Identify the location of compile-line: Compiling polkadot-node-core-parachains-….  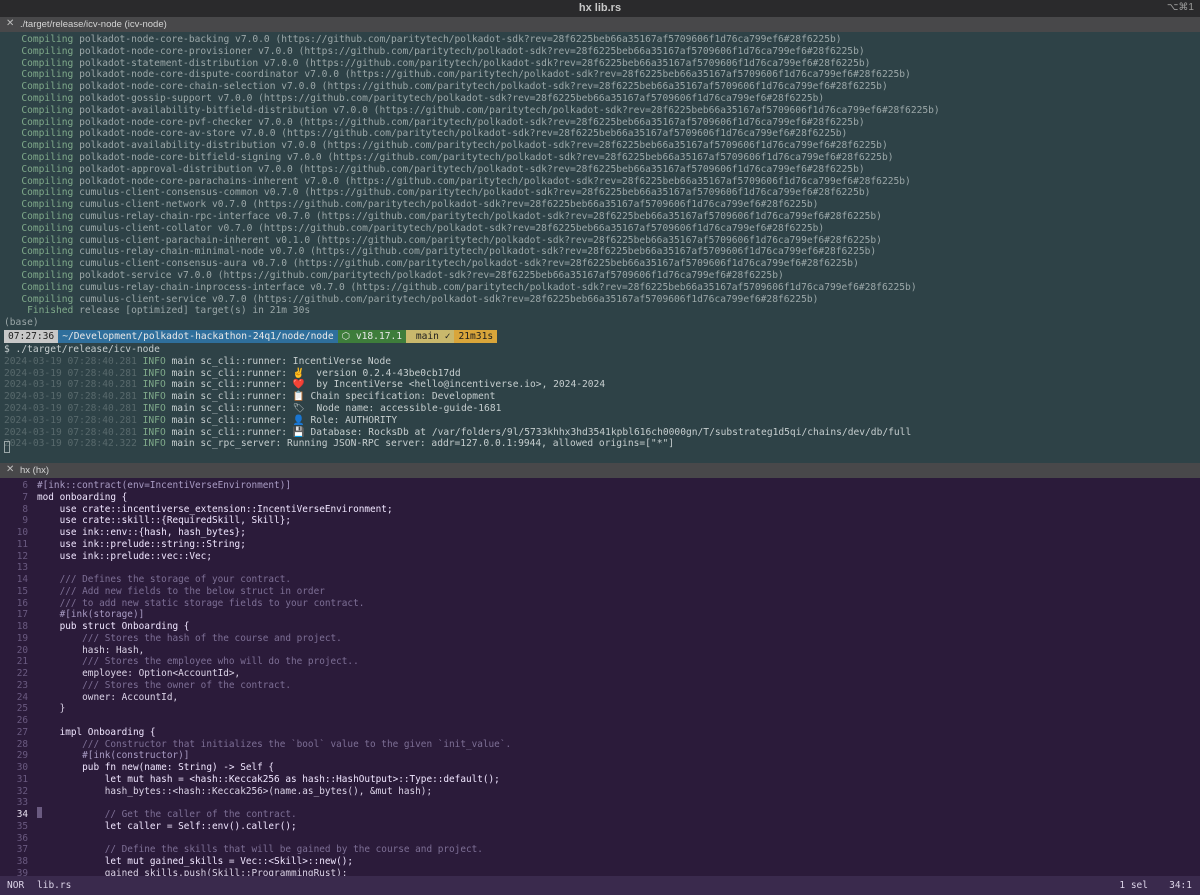
(457, 182).